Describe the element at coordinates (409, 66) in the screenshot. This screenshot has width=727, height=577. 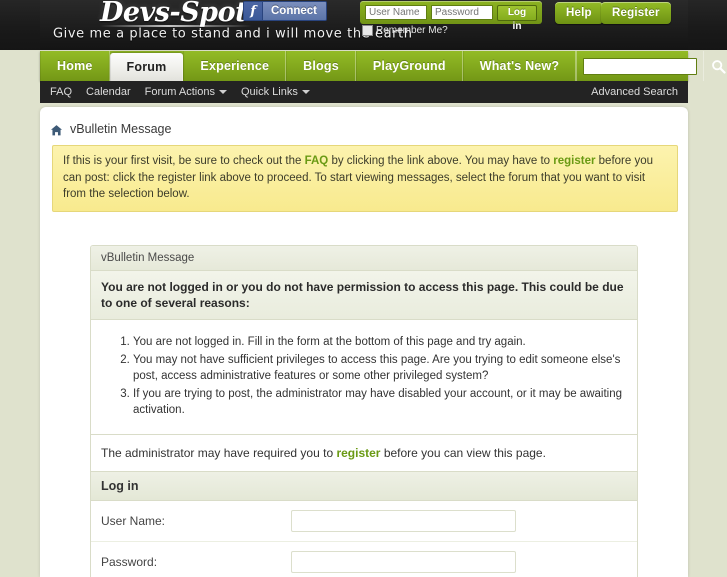
I see `nav-tab-playground: PlayGround` at that location.